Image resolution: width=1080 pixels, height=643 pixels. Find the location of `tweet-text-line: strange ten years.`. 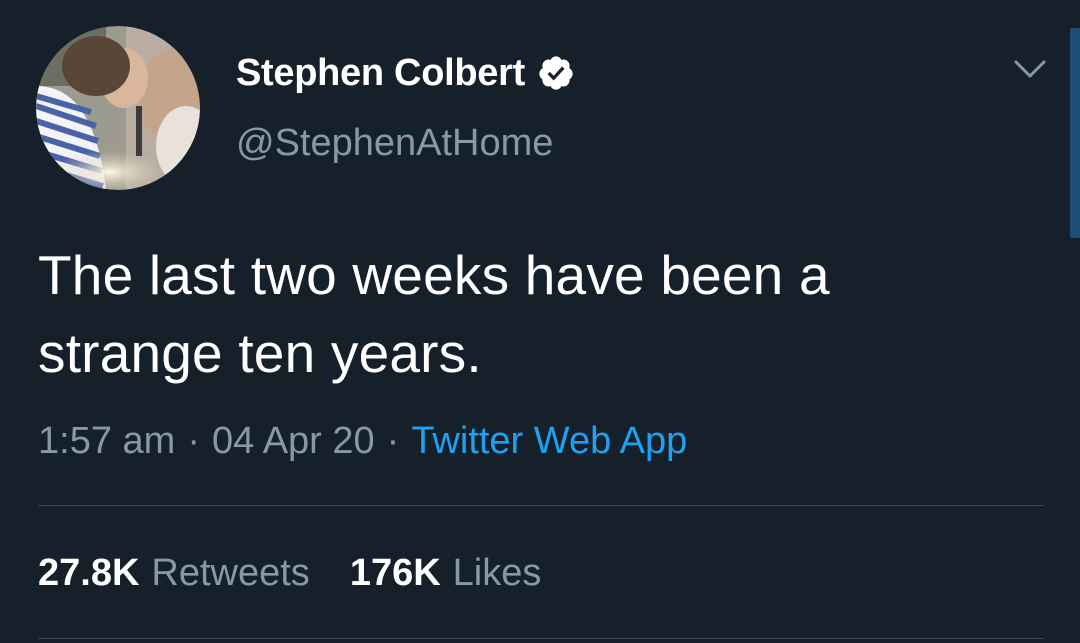

tweet-text-line: strange ten years. is located at coordinates (260, 353).